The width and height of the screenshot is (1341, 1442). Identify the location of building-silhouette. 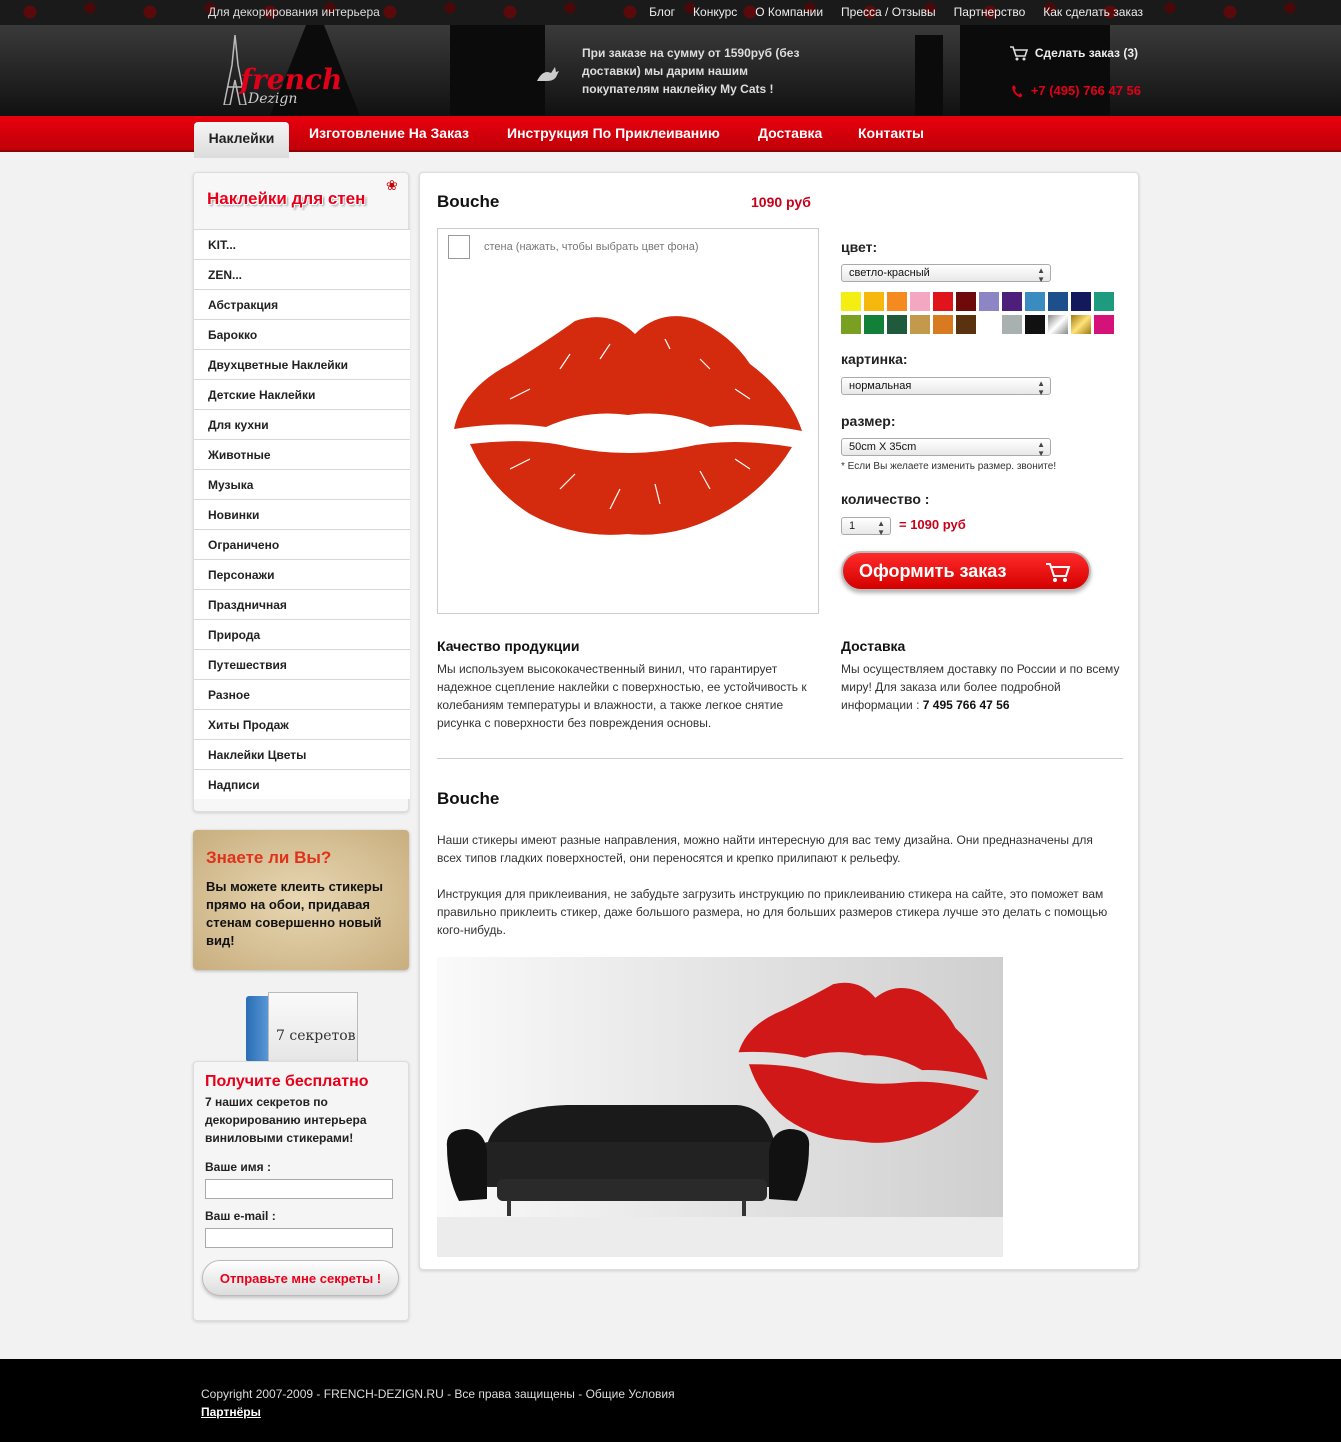
(1035, 70).